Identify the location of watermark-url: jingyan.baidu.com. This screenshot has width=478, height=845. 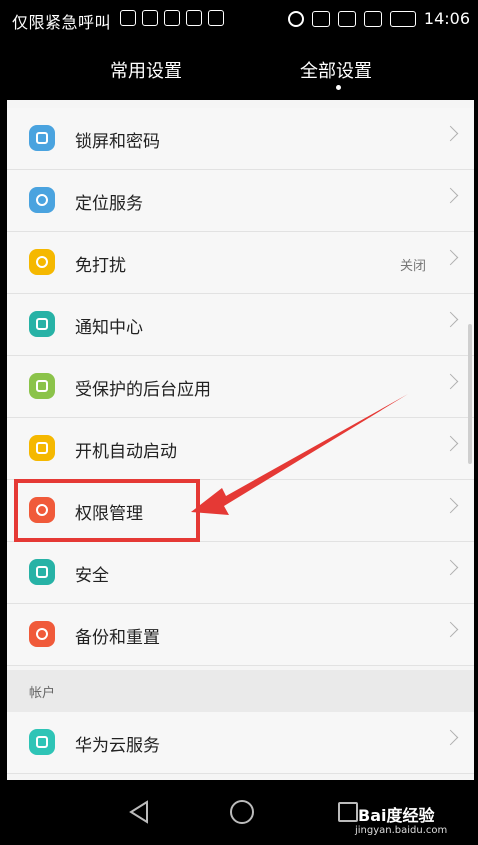
(401, 830).